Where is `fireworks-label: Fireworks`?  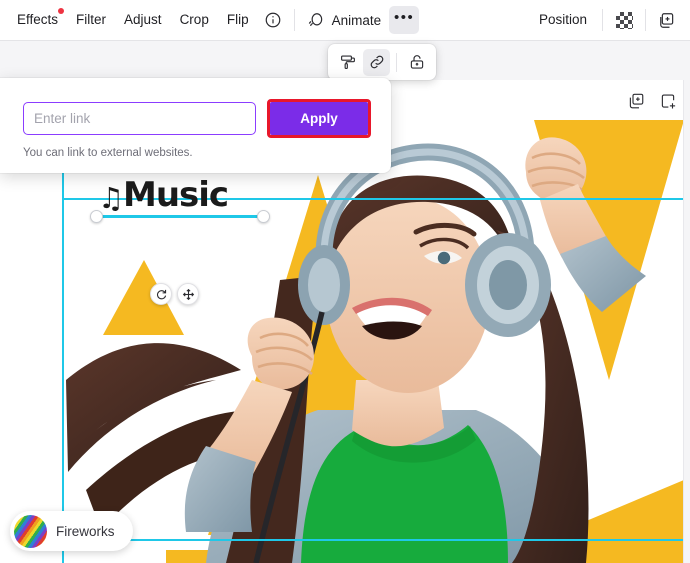 fireworks-label: Fireworks is located at coordinates (85, 531).